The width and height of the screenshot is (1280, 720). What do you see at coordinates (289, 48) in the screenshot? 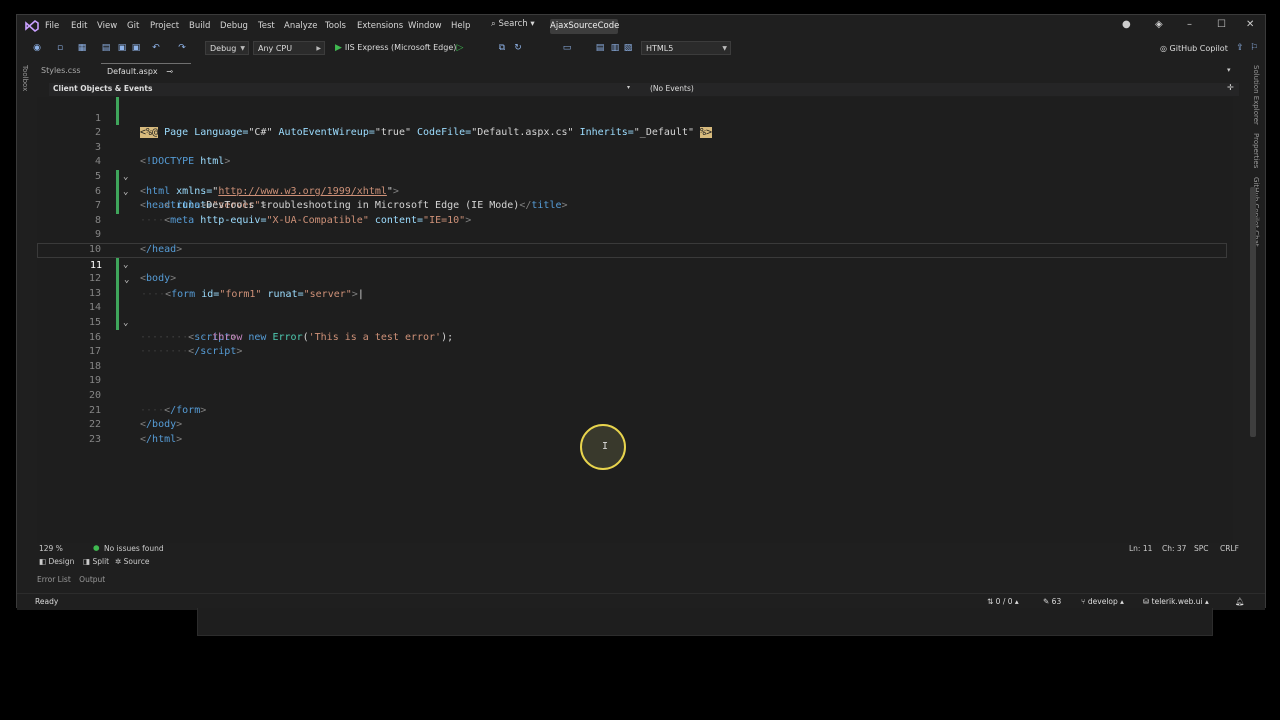
I see `platform-dropdown: Any CPU ▶` at bounding box center [289, 48].